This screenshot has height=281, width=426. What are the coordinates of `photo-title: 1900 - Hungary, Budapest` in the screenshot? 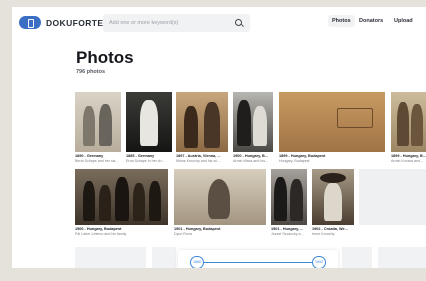 It's located at (98, 229).